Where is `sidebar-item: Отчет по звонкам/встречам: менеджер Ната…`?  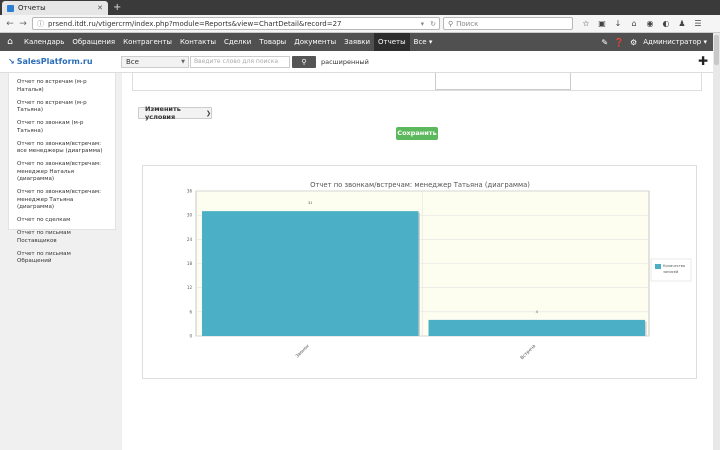 sidebar-item: Отчет по звонкам/встречам: менеджер Ната… is located at coordinates (62, 172).